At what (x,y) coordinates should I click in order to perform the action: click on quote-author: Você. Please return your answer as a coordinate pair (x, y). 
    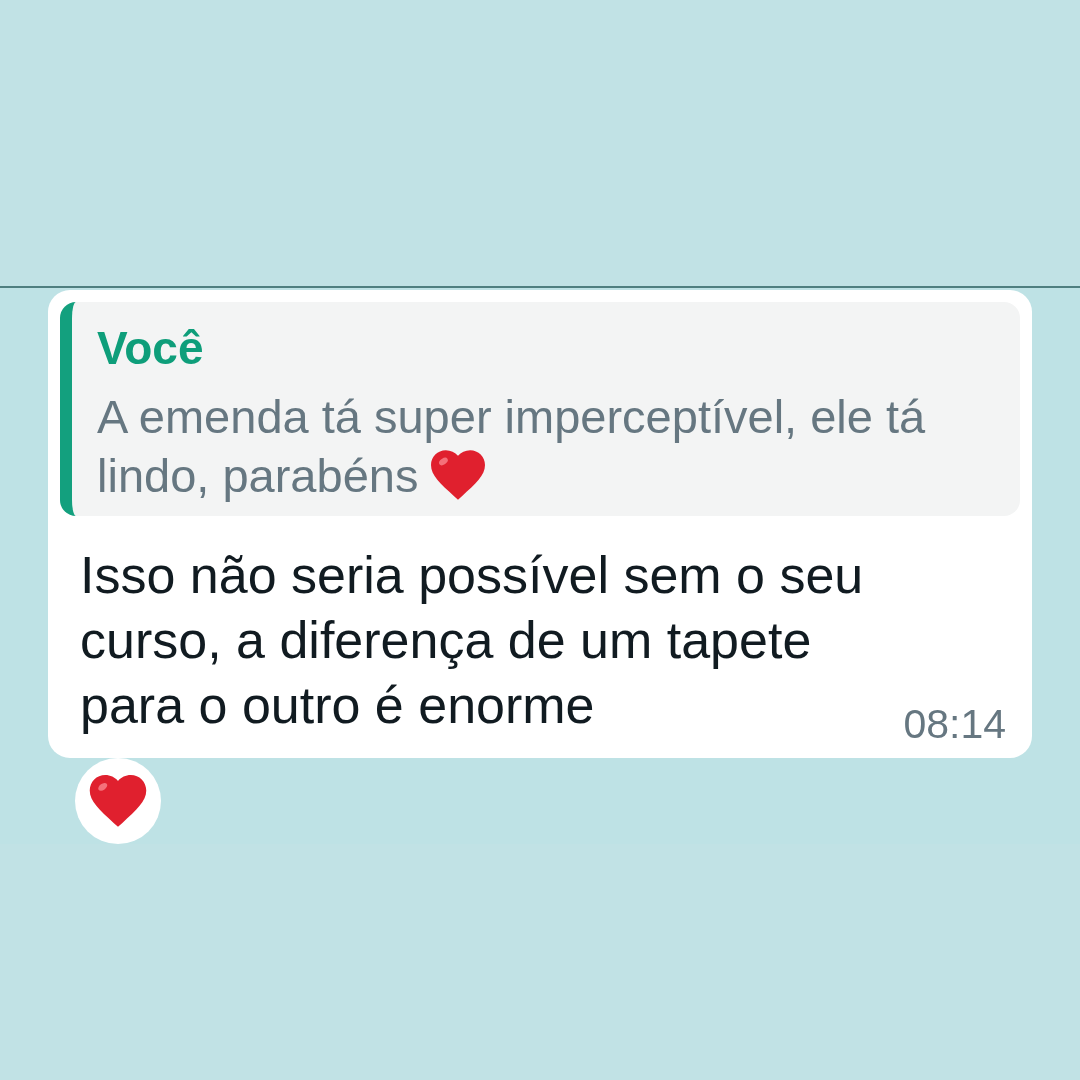
    Looking at the image, I should click on (151, 348).